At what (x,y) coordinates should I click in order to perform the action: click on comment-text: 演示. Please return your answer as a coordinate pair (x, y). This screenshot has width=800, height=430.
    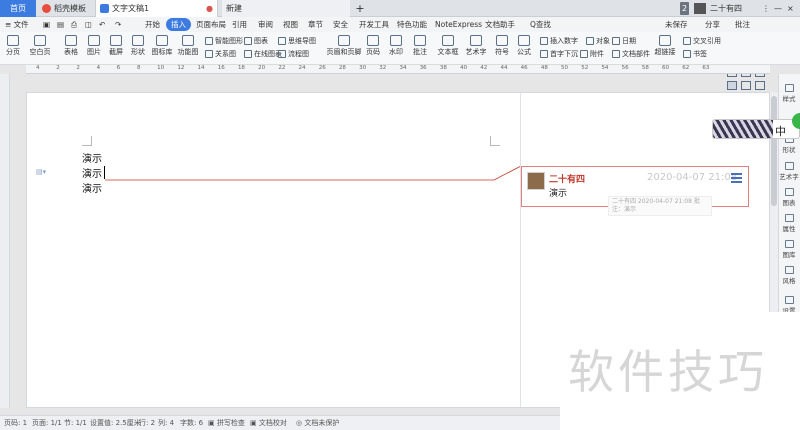
    Looking at the image, I should click on (558, 192).